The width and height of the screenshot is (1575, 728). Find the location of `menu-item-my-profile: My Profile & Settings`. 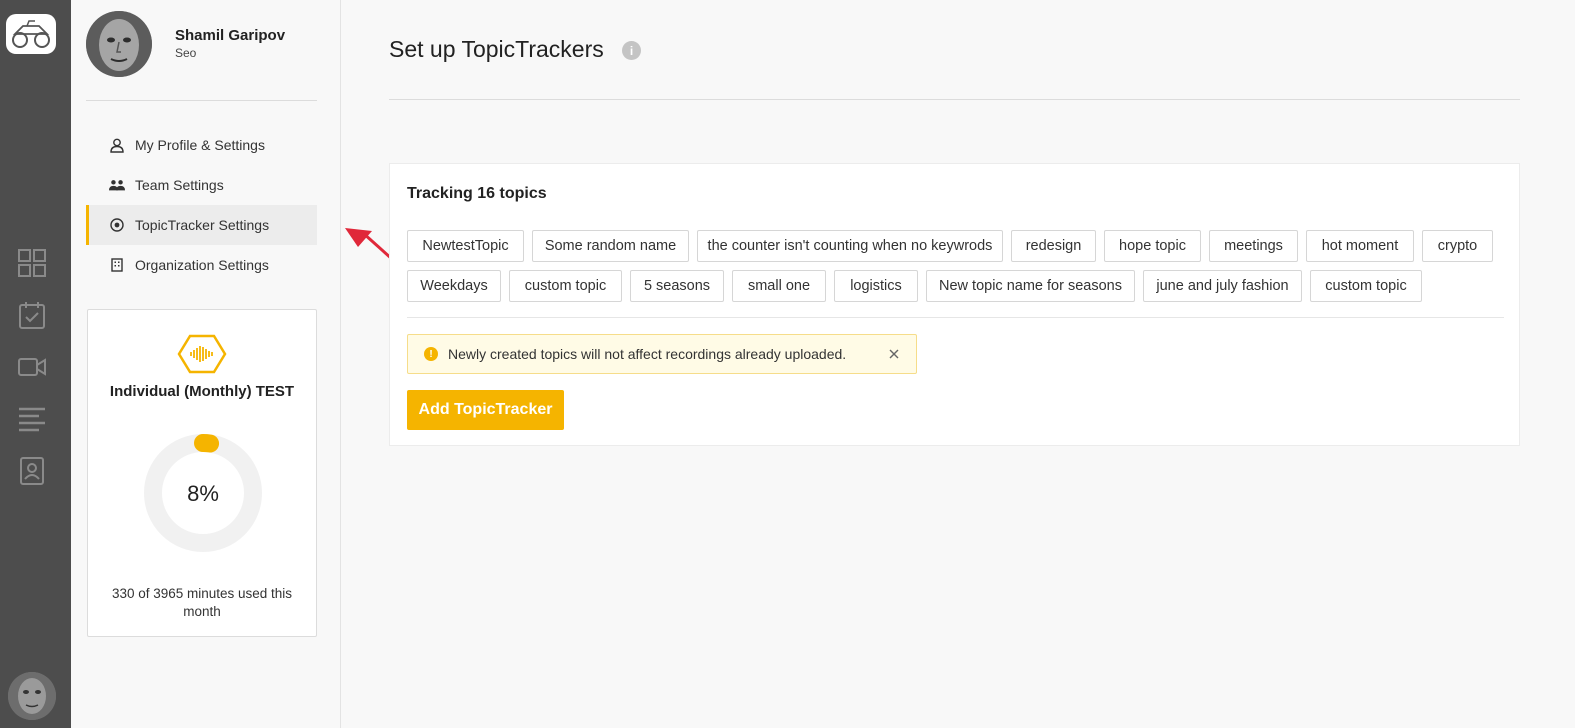

menu-item-my-profile: My Profile & Settings is located at coordinates (201, 145).